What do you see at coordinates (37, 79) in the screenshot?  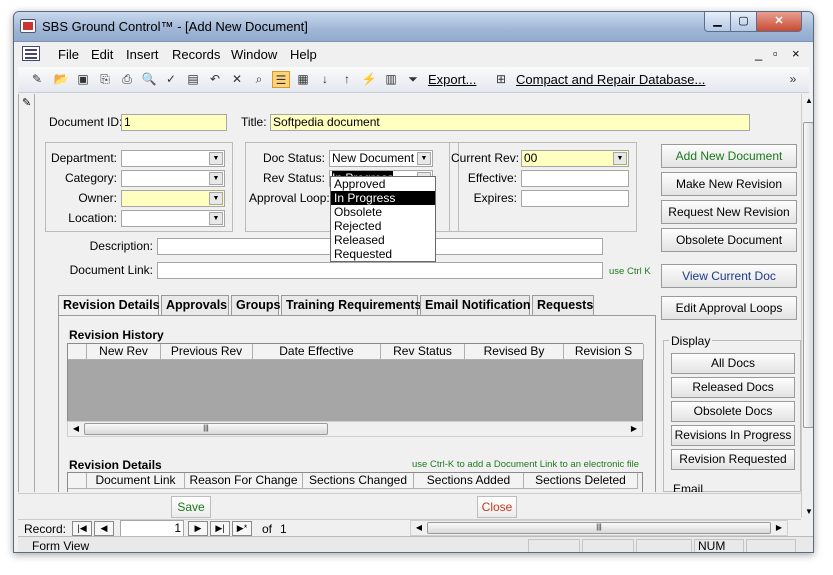 I see `design-view-icon: ✎` at bounding box center [37, 79].